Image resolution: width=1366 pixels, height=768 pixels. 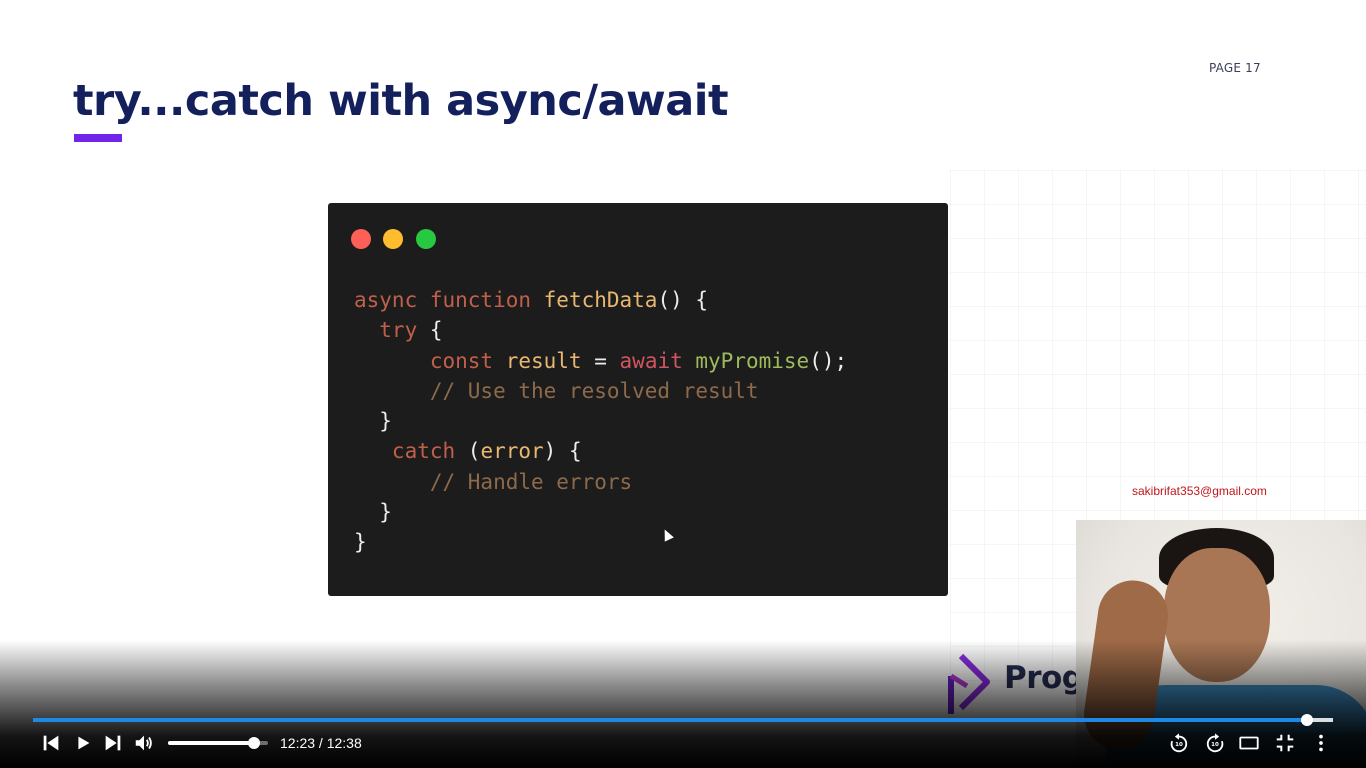 I want to click on code-token: =, so click(x=607, y=360).